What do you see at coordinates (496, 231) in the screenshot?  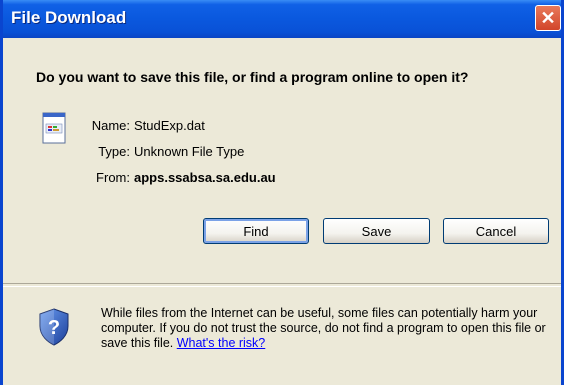 I see `cancel-button: Cancel` at bounding box center [496, 231].